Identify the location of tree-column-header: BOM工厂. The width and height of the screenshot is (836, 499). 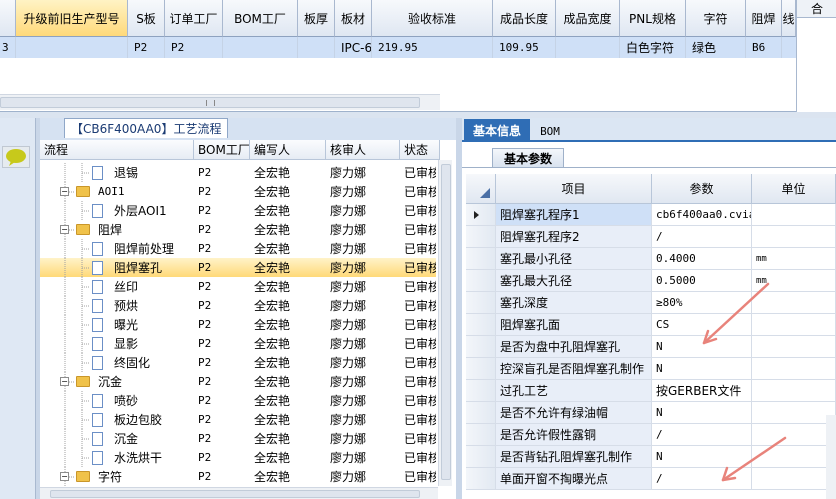
(222, 150).